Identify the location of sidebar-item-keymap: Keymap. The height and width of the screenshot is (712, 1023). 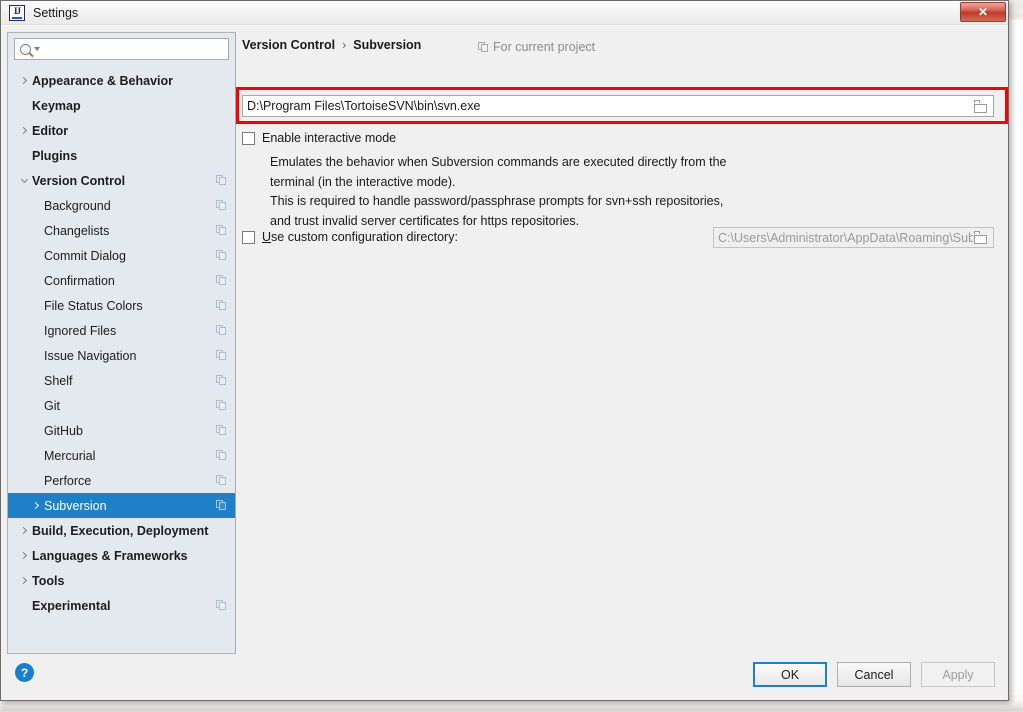
(121, 105).